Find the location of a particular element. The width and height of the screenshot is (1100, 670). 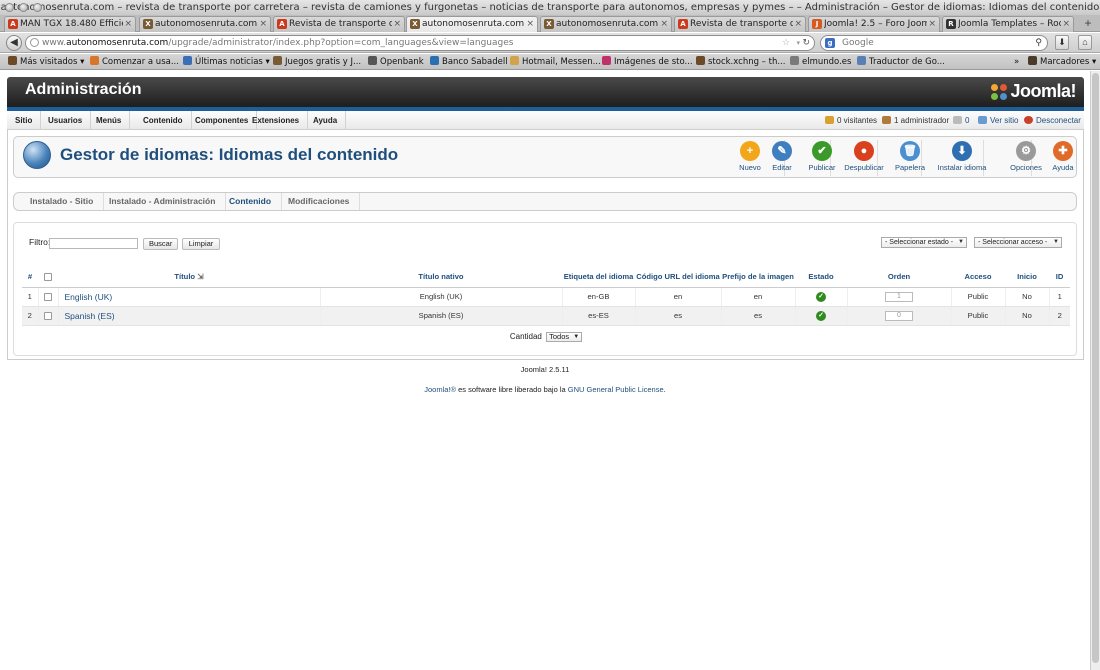

minimize-window-icon is located at coordinates (23, 7).